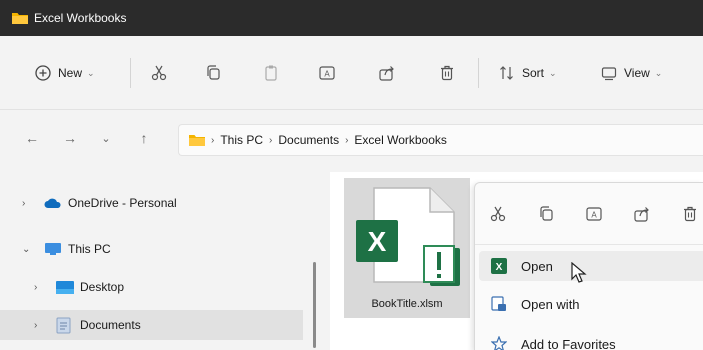  What do you see at coordinates (122, 203) in the screenshot?
I see `nav-item-label: OneDrive - Personal` at bounding box center [122, 203].